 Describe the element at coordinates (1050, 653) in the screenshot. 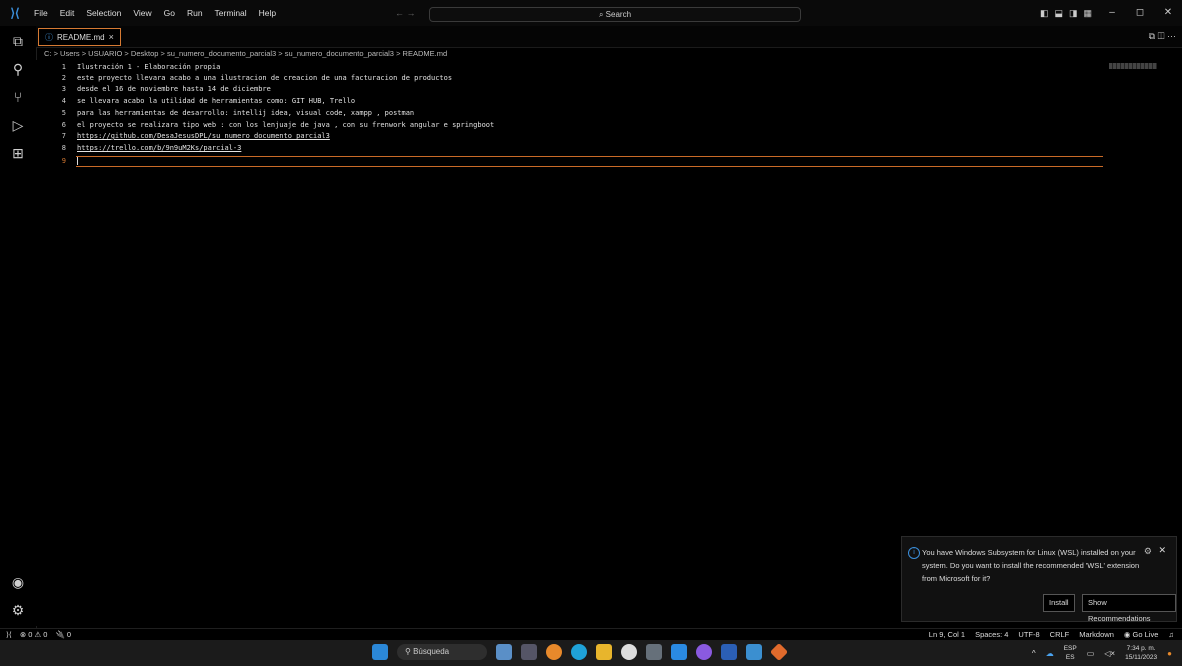

I see `weather-icon: ☁` at that location.